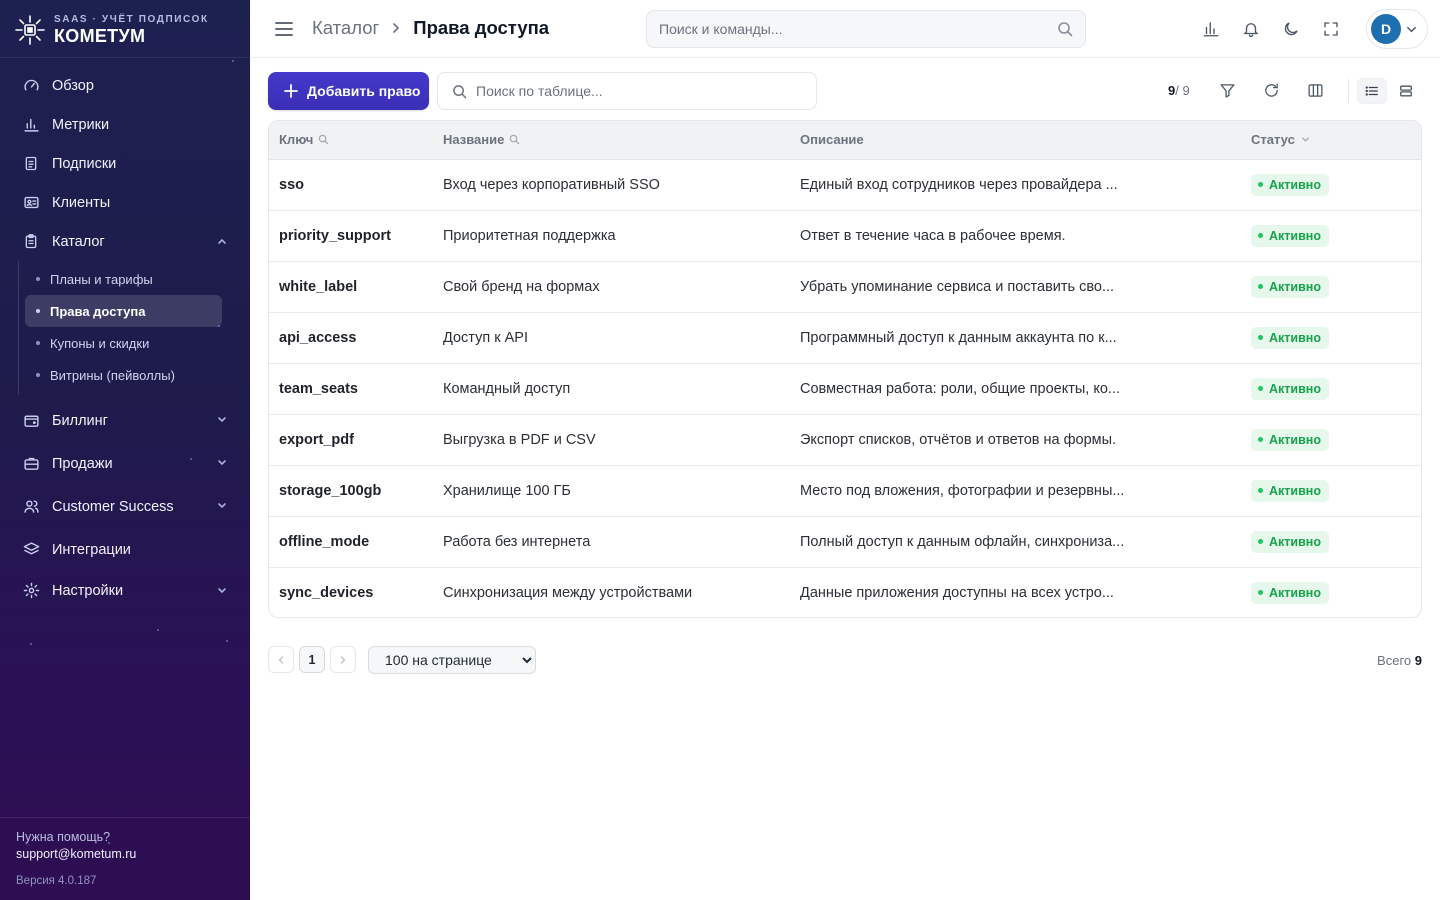 This screenshot has width=1440, height=900. What do you see at coordinates (125, 506) in the screenshot?
I see `sidebar-item-customer-success: Customer Success` at bounding box center [125, 506].